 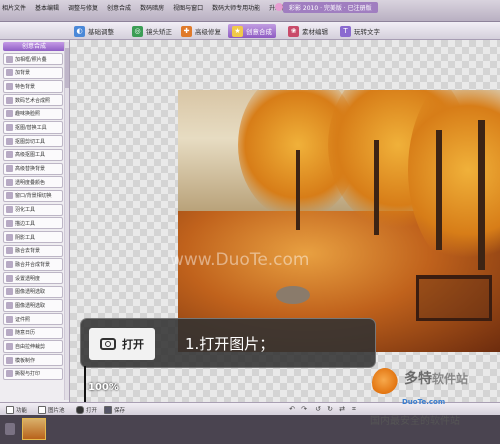 I want to click on photo-rock, so click(x=293, y=295).